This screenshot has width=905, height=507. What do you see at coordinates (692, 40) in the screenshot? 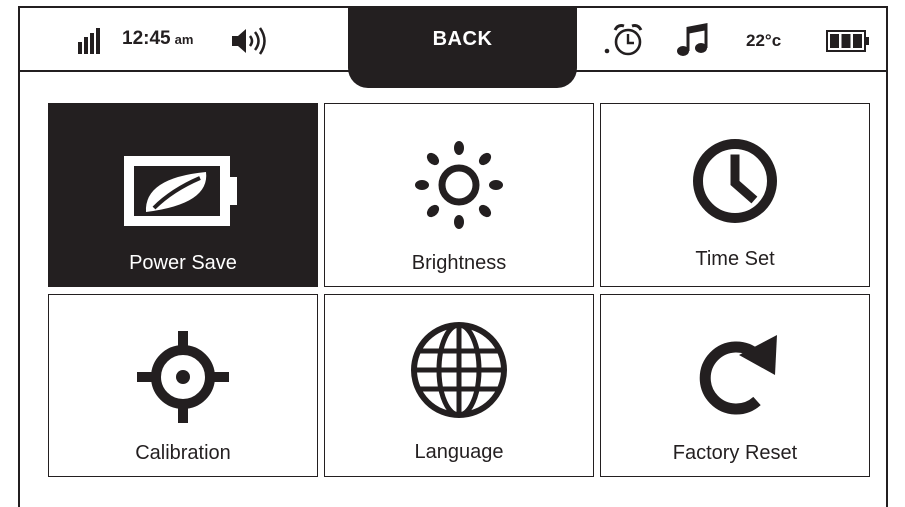
I see `music-note-icon` at bounding box center [692, 40].